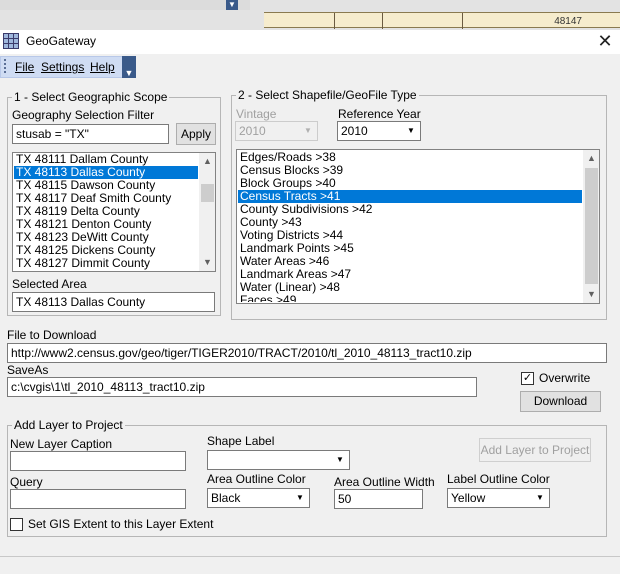 The width and height of the screenshot is (620, 574). I want to click on shapefile-list-scrollbar: ▲ ▼, so click(591, 226).